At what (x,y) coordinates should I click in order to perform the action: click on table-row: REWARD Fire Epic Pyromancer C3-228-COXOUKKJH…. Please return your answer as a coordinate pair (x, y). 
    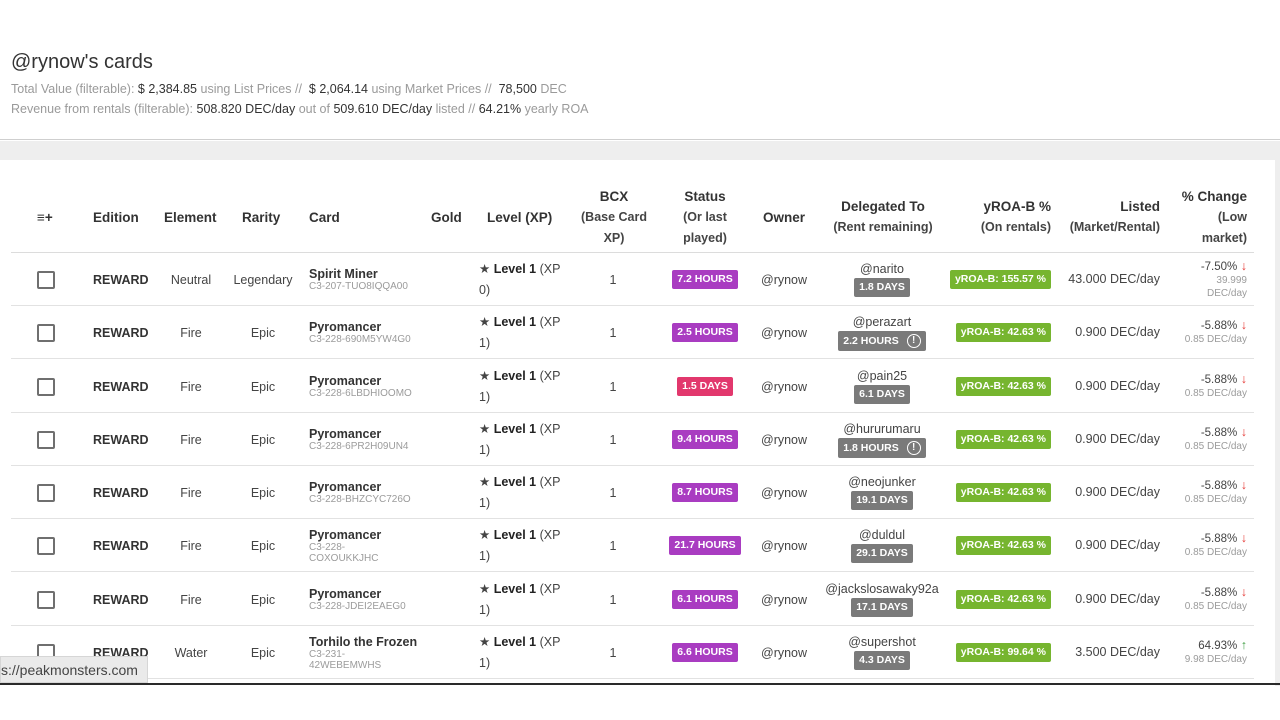
    Looking at the image, I should click on (632, 545).